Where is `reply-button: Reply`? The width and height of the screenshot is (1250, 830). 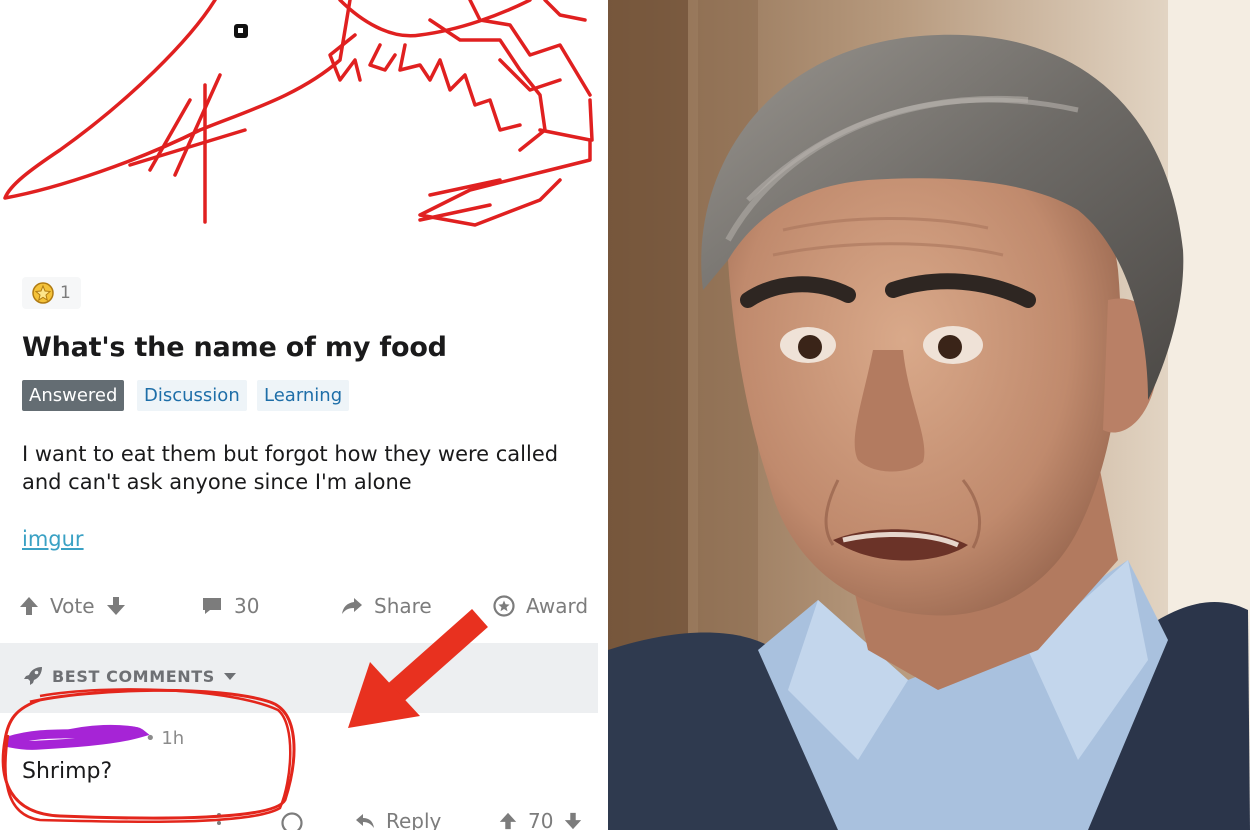
reply-button: Reply is located at coordinates (397, 819).